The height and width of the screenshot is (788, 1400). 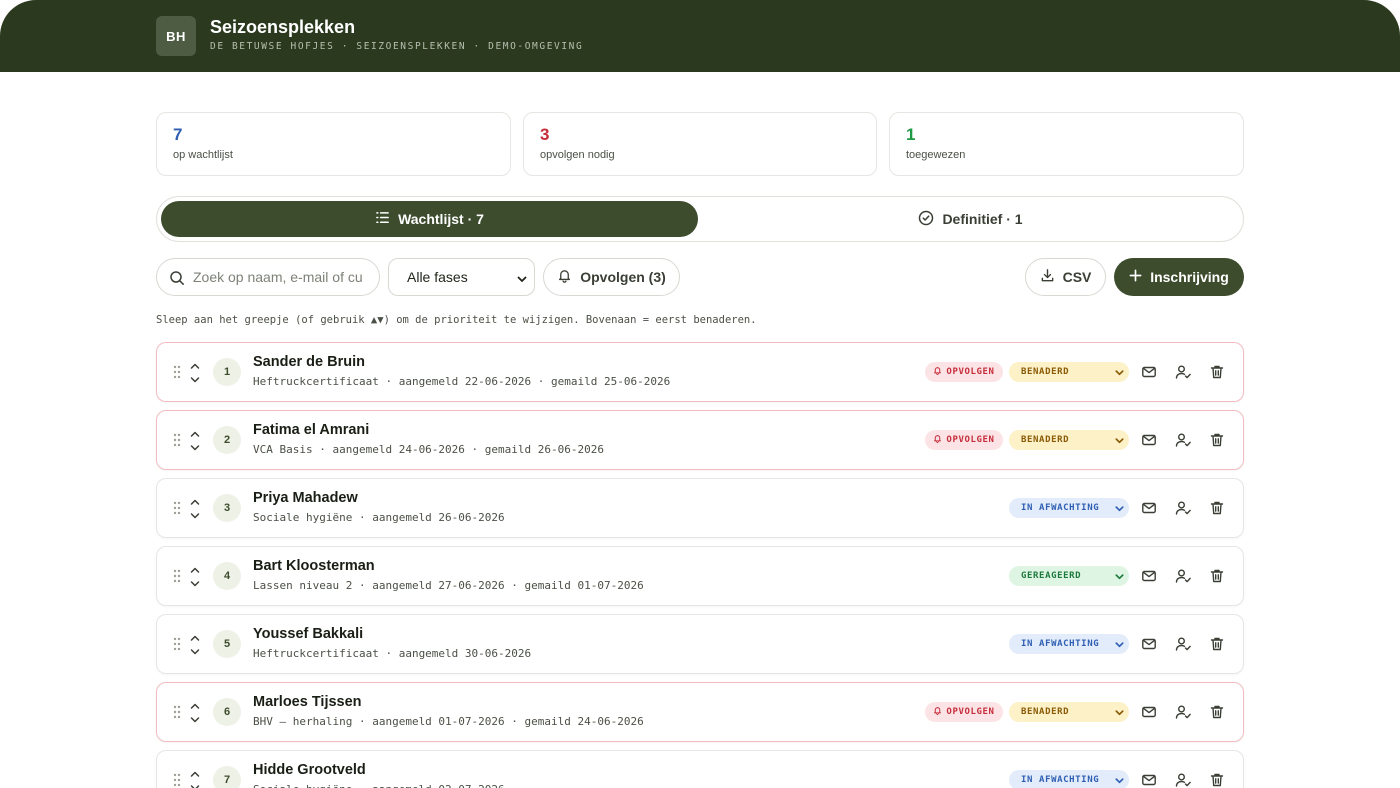 What do you see at coordinates (1051, 576) in the screenshot?
I see `status-value: GEREAGEERD` at bounding box center [1051, 576].